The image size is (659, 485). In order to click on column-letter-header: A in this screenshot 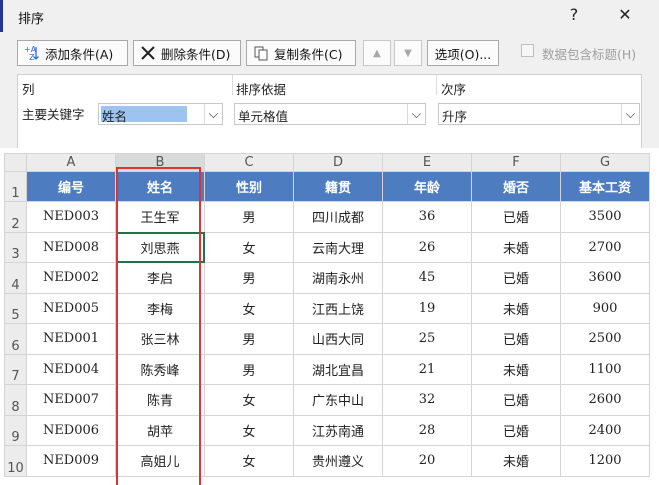, I will do `click(71, 162)`.